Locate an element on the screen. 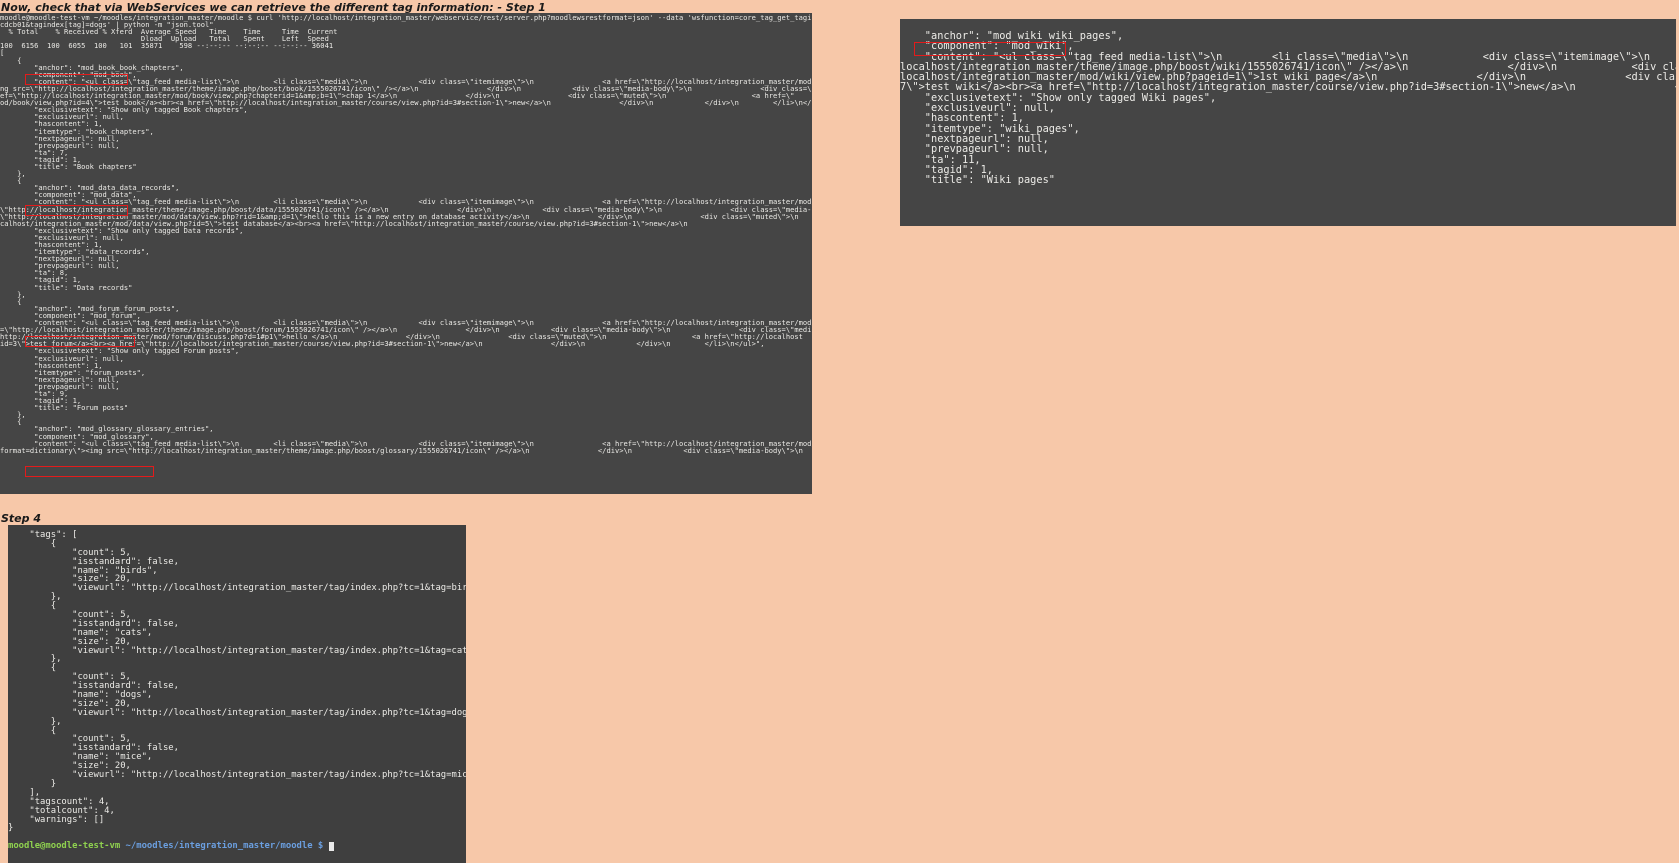 The width and height of the screenshot is (1679, 863). step4-heading: Step 4 is located at coordinates (21, 518).